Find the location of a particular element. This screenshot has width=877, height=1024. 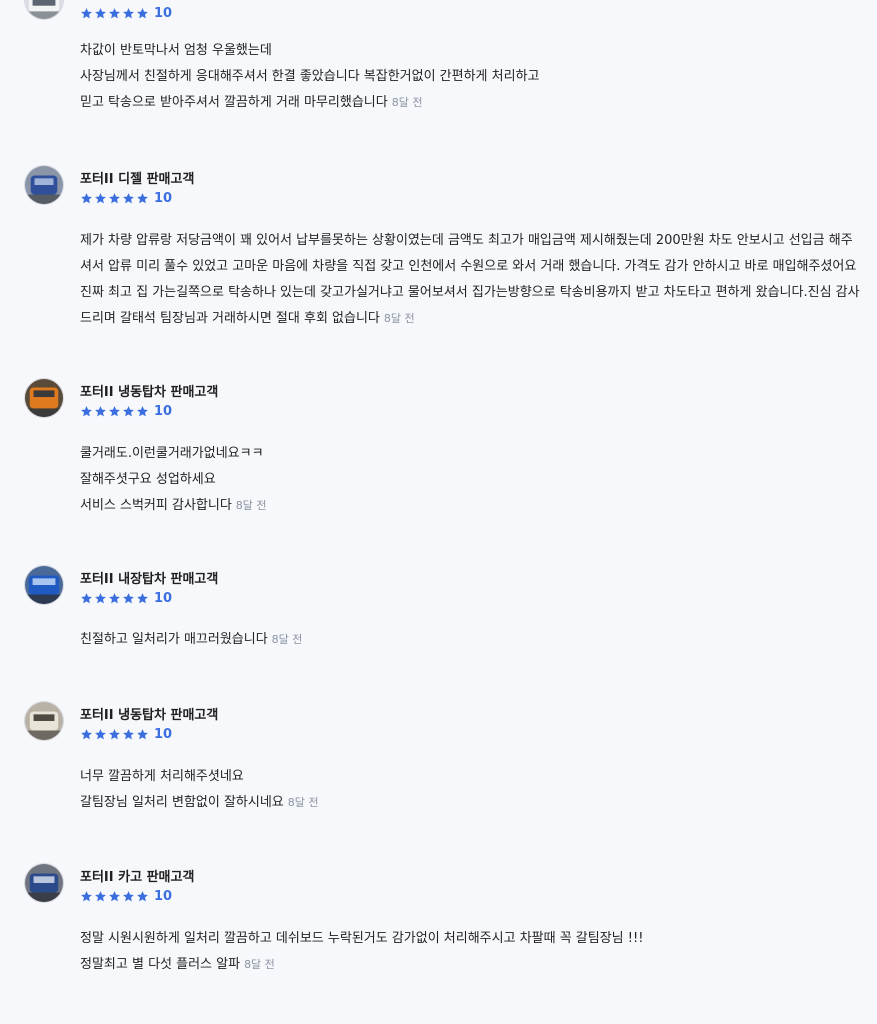

review-line: 차값이 반토막나서 엄청 우울했는데 is located at coordinates (176, 50).